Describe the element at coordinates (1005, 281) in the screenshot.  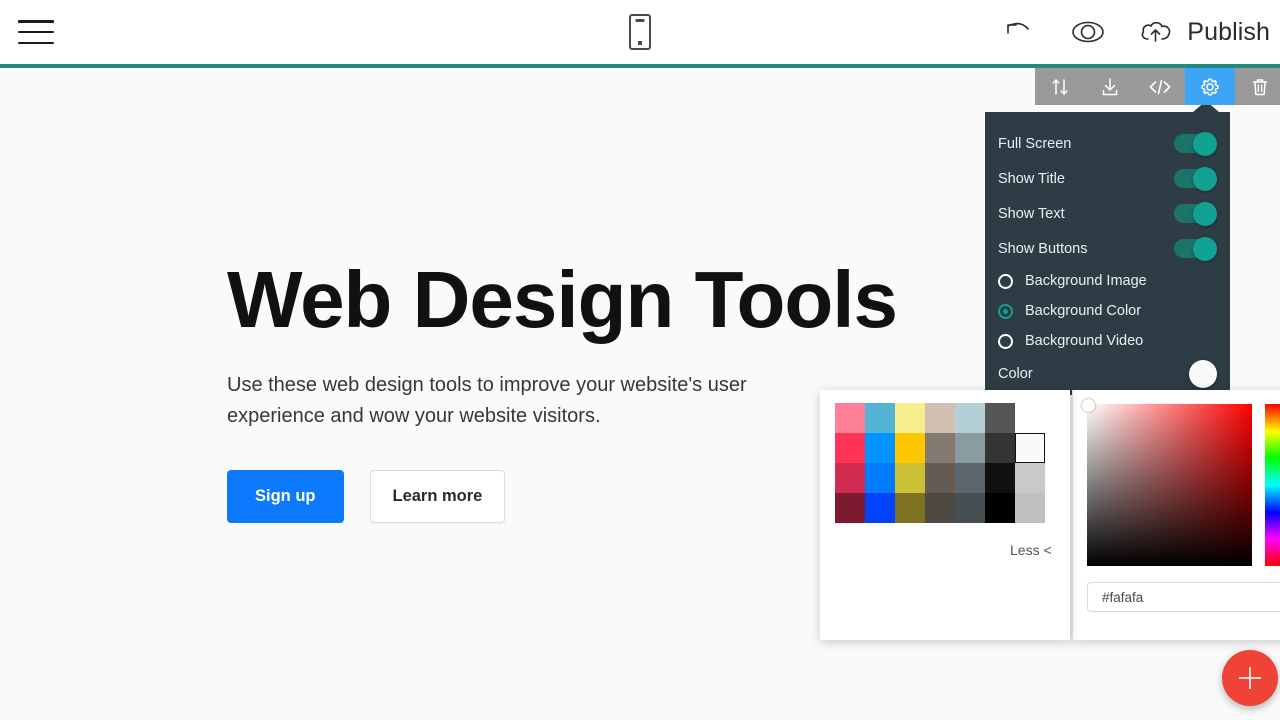
I see `radio-background-image` at that location.